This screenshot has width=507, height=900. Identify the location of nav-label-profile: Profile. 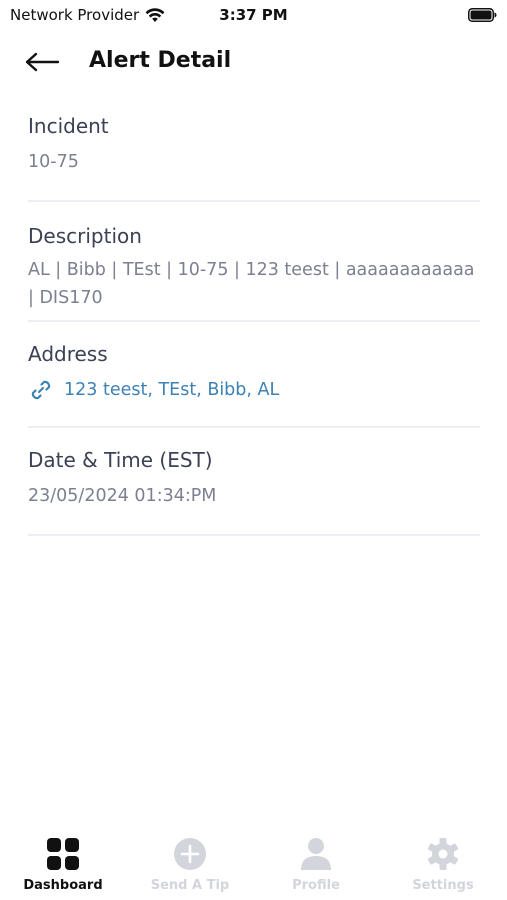
(316, 885).